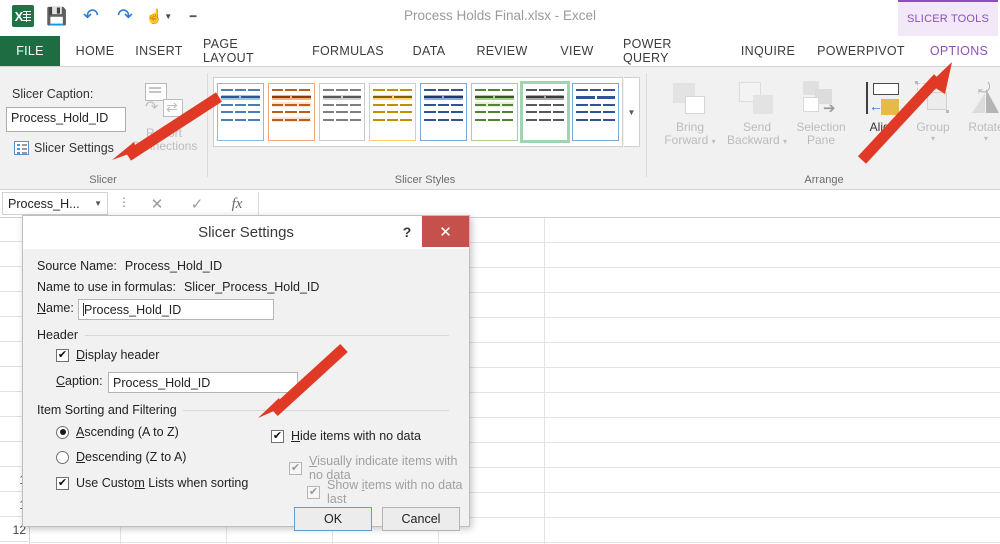  What do you see at coordinates (959, 51) in the screenshot?
I see `tab-options: OPTIONS` at bounding box center [959, 51].